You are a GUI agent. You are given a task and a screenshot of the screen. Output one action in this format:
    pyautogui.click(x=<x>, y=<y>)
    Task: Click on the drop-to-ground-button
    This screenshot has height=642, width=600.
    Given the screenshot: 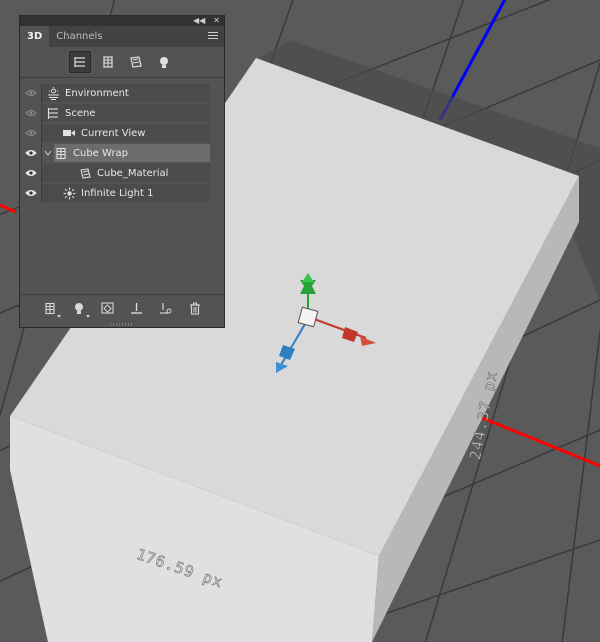 What is the action you would take?
    pyautogui.click(x=166, y=308)
    